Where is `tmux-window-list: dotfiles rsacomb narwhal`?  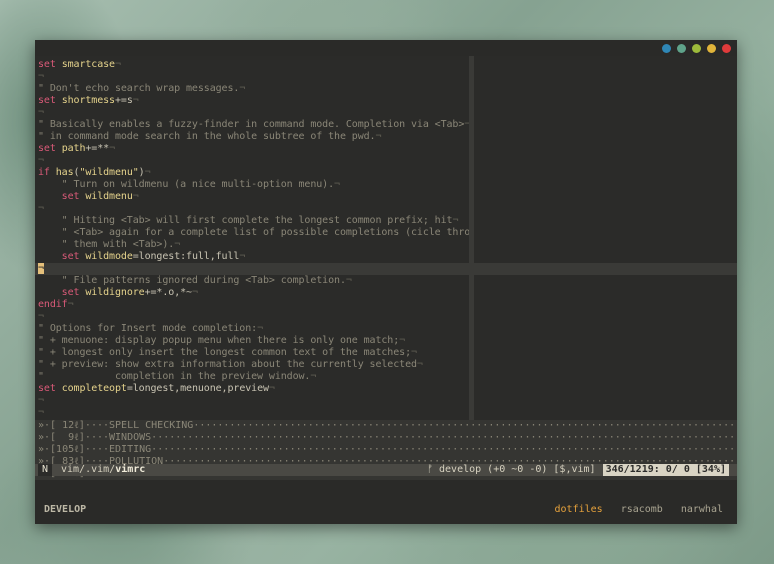
tmux-window-list: dotfiles rsacomb narwhal is located at coordinates (639, 510).